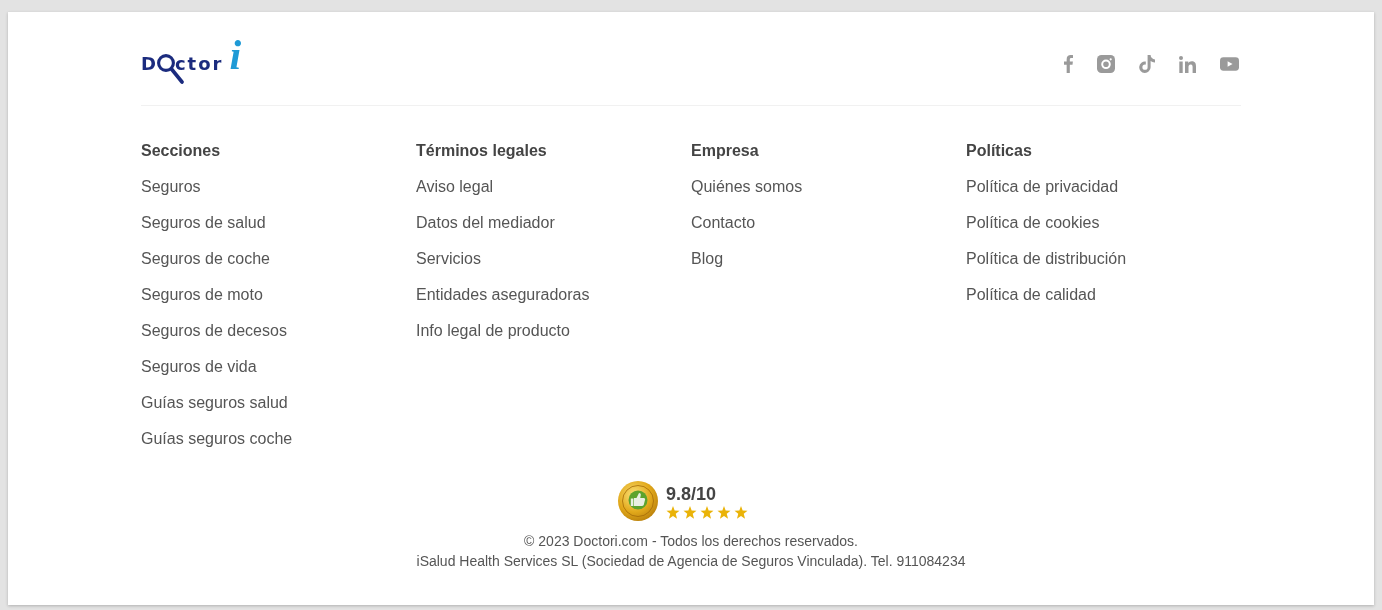 The width and height of the screenshot is (1382, 610). Describe the element at coordinates (485, 223) in the screenshot. I see `footer-link: Datos del mediador` at that location.